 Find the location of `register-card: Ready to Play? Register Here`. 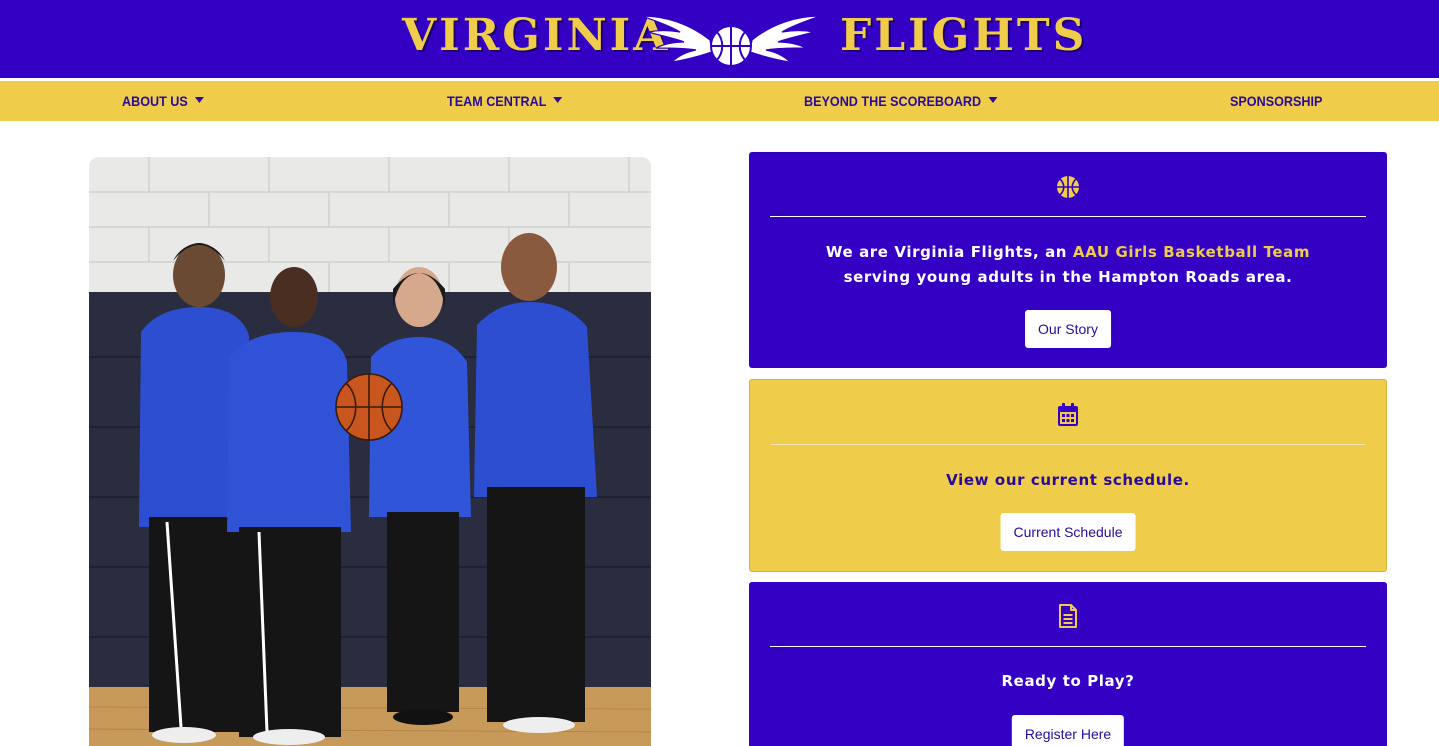

register-card: Ready to Play? Register Here is located at coordinates (1068, 664).